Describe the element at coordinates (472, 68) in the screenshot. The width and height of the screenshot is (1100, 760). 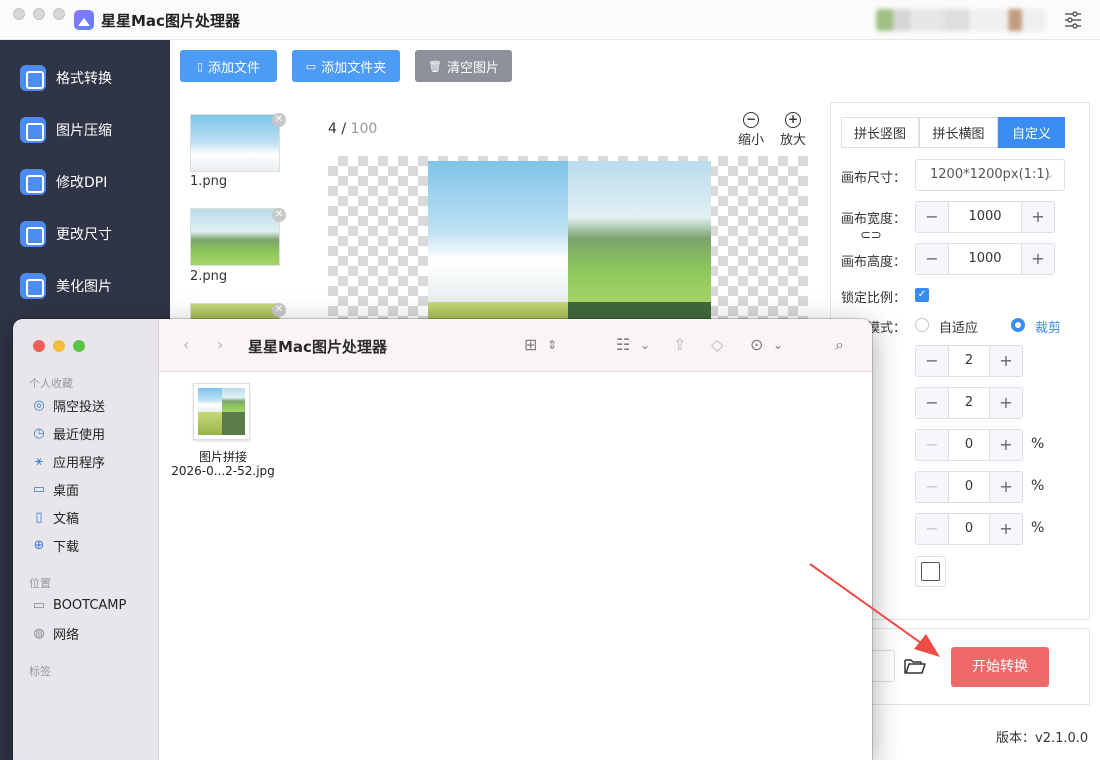
I see `clear-images-label: 清空图片` at that location.